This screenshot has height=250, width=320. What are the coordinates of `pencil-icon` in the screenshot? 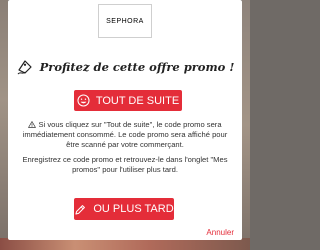 It's located at (80, 209).